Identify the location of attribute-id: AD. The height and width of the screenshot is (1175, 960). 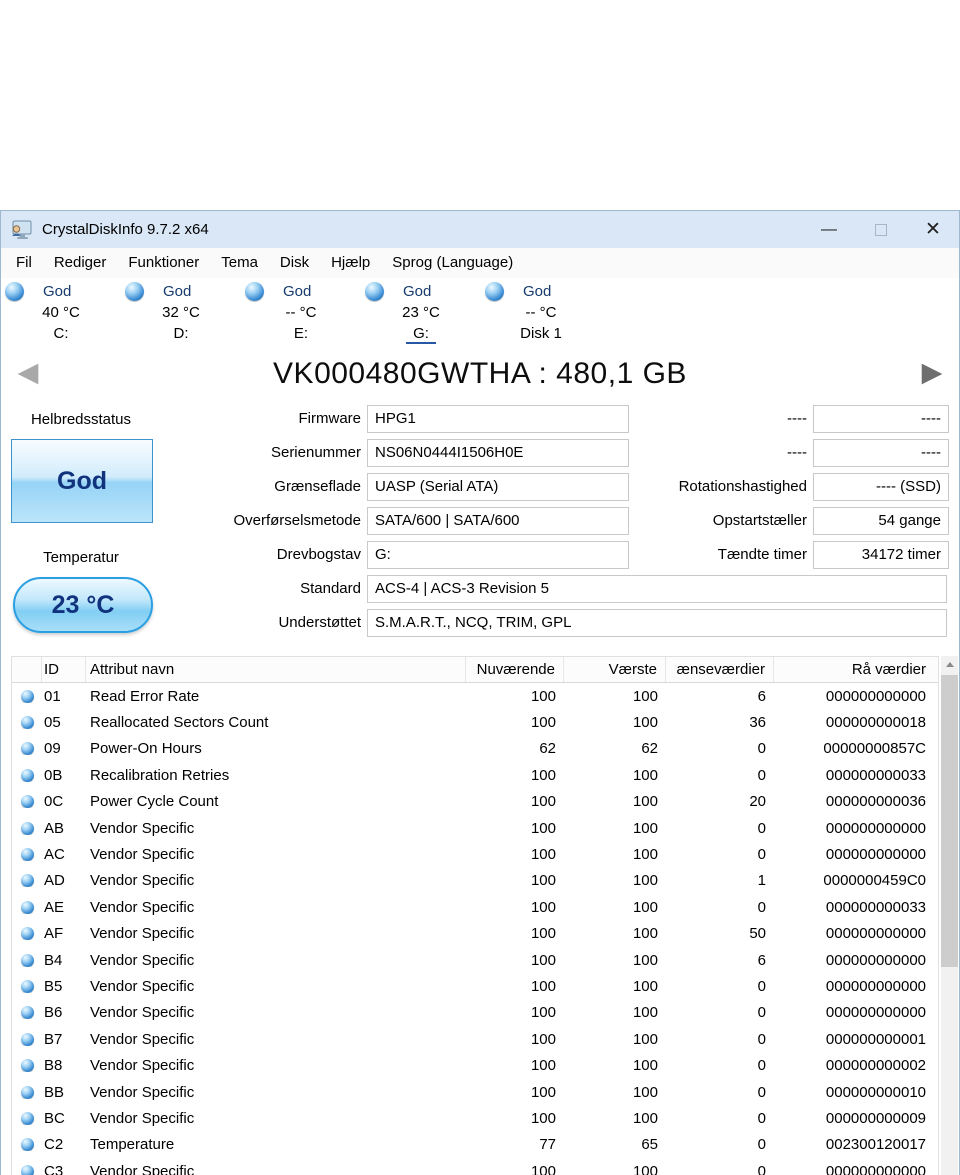
(54, 881).